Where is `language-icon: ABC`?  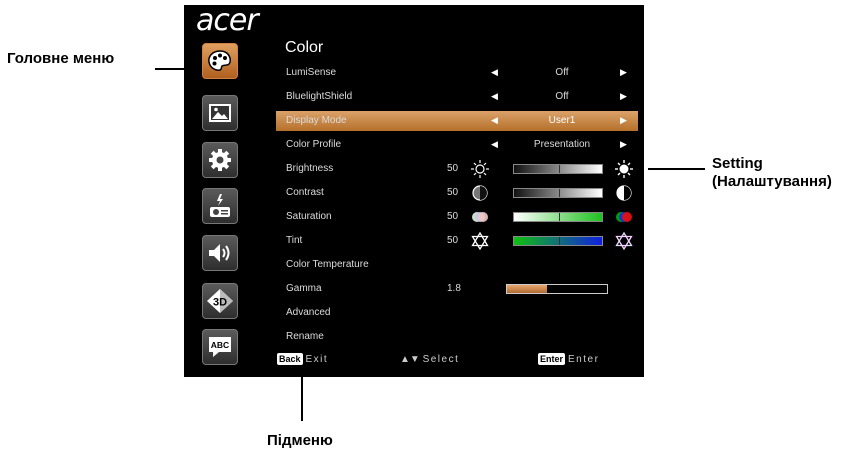 language-icon: ABC is located at coordinates (220, 347).